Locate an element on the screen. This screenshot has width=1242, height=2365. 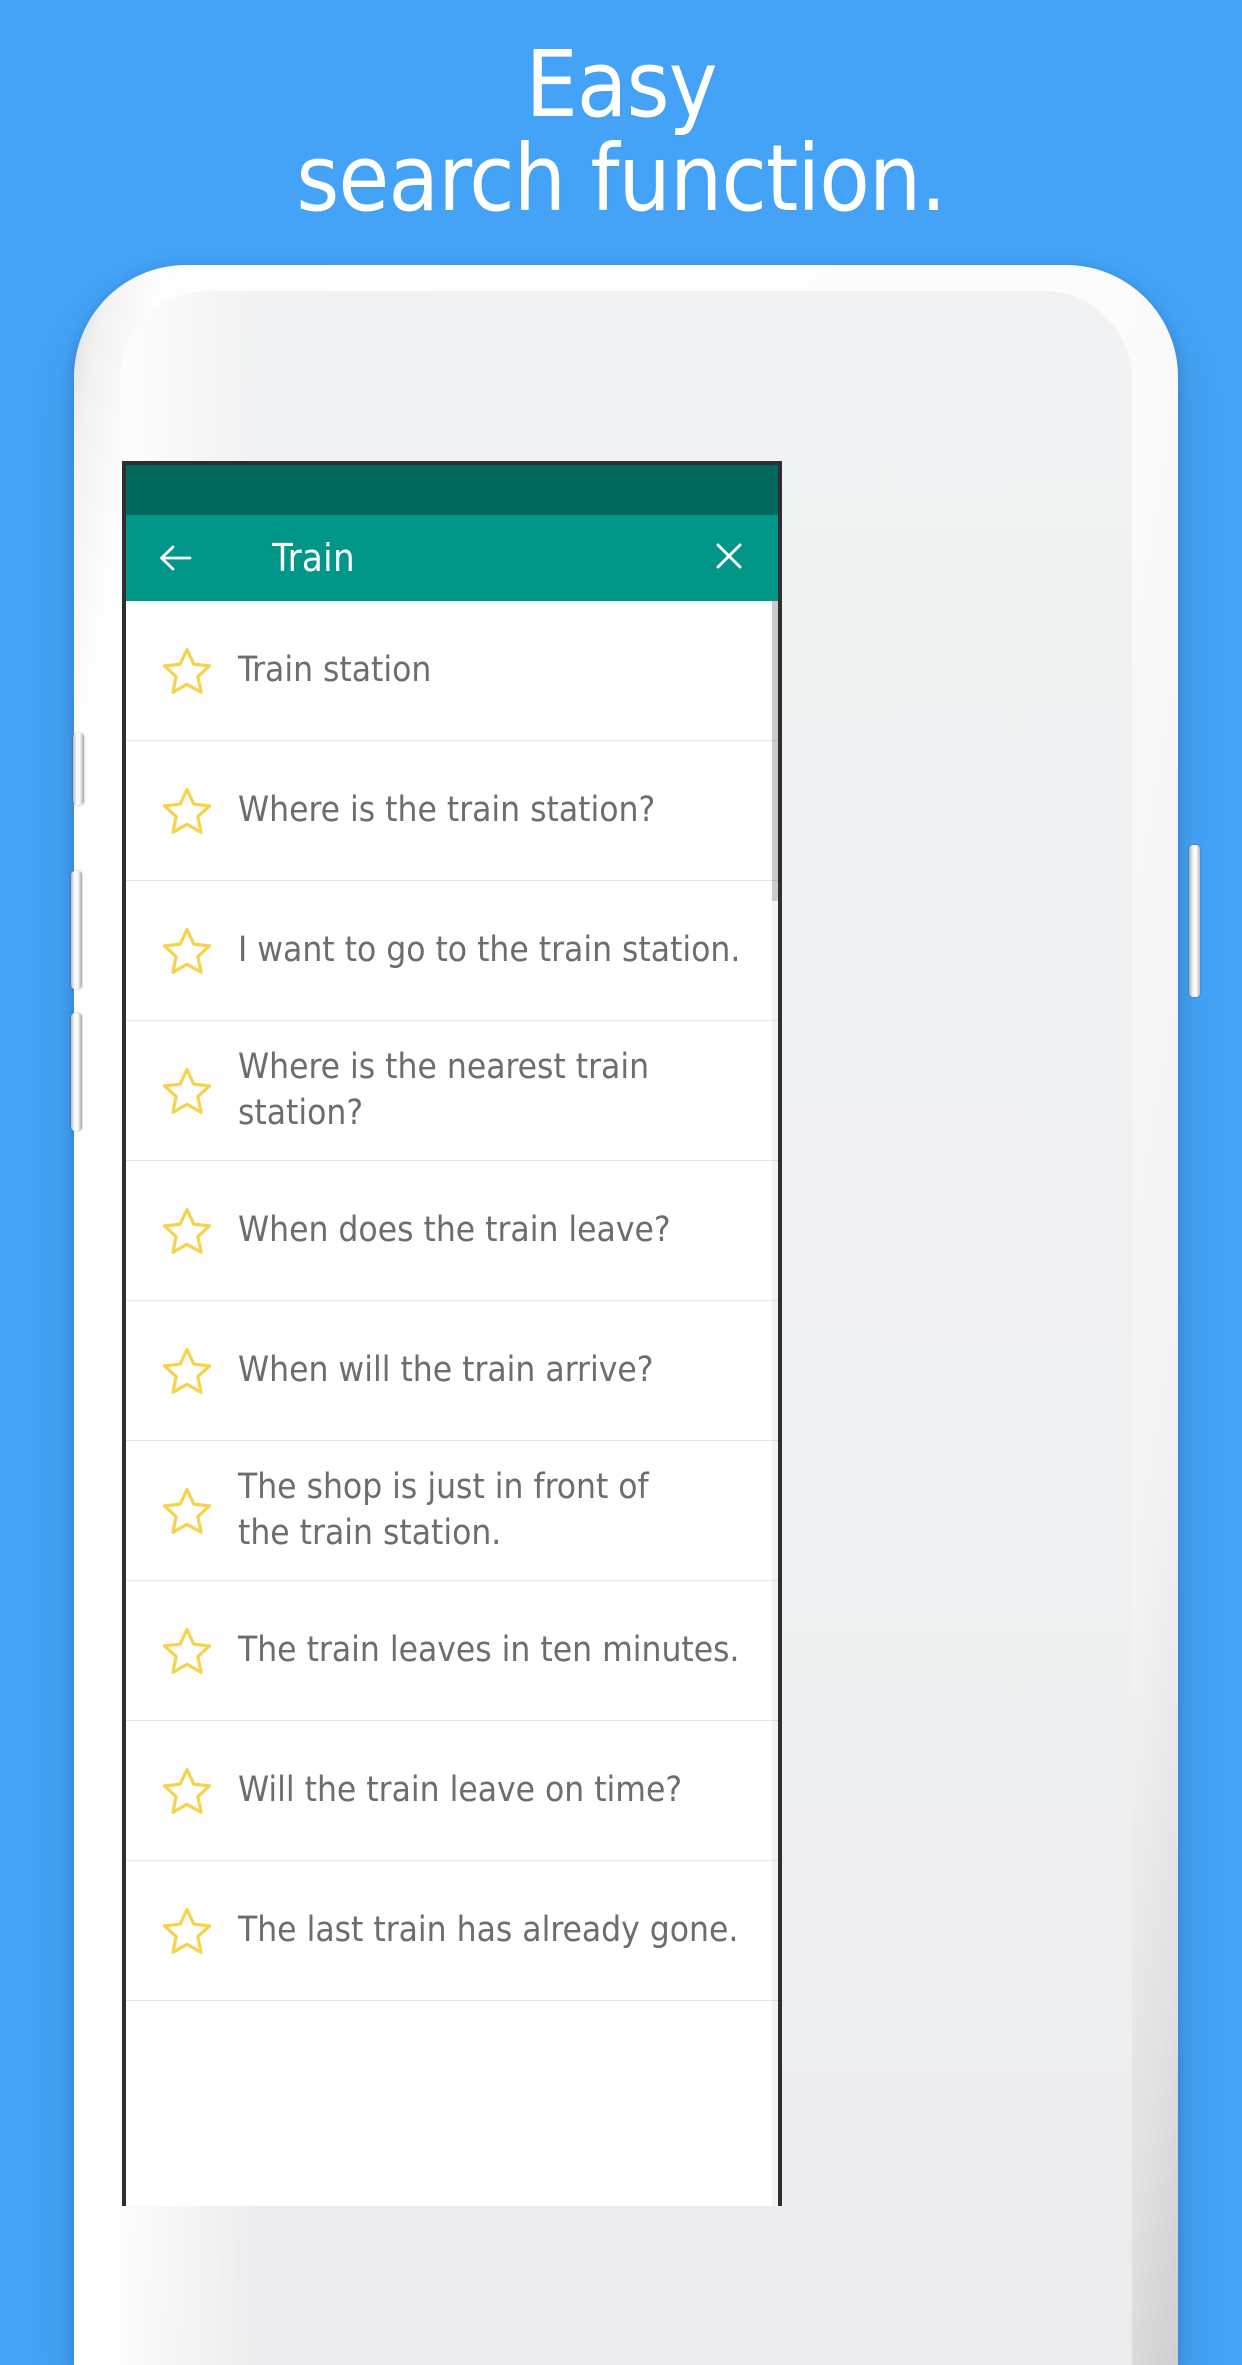
close-button is located at coordinates (729, 558).